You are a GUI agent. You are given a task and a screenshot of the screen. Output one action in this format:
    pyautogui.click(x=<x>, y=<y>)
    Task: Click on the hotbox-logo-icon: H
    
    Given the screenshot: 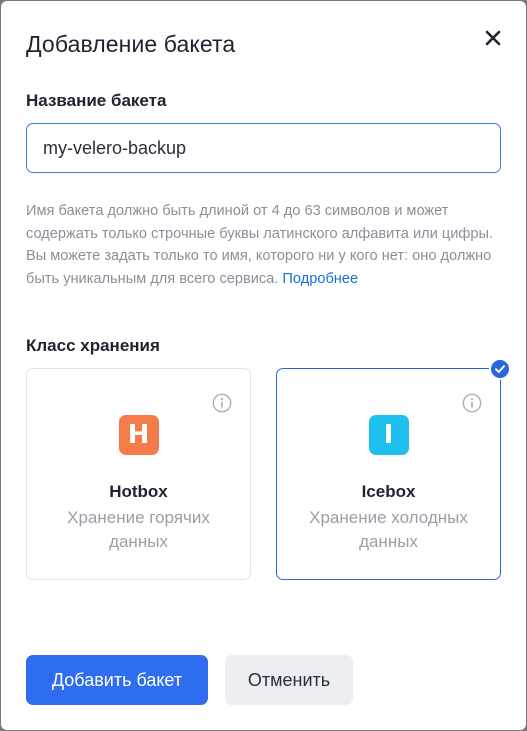 What is the action you would take?
    pyautogui.click(x=138, y=435)
    